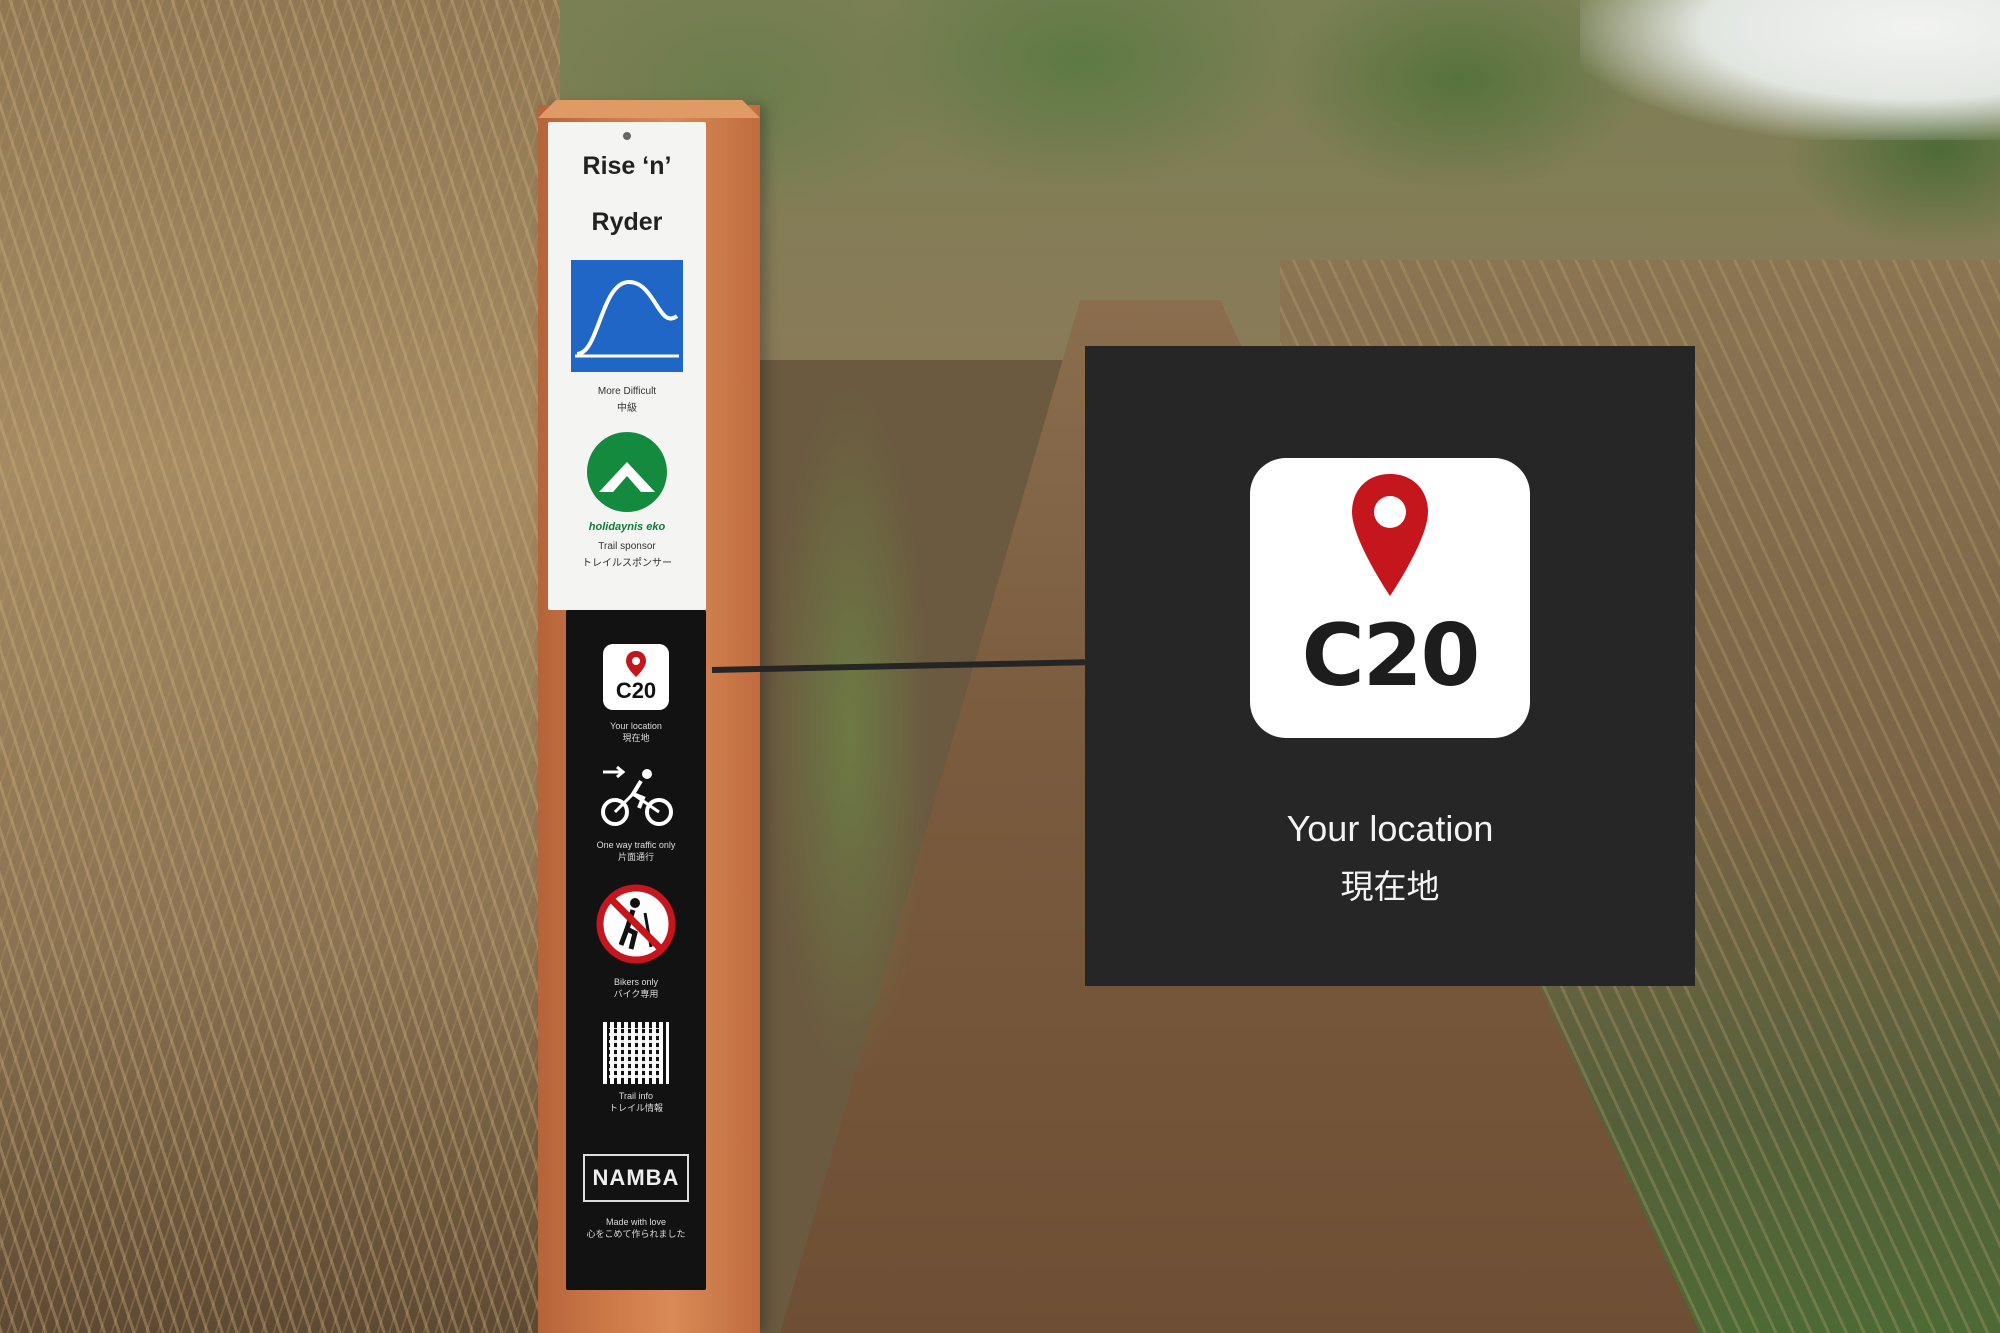  Describe the element at coordinates (636, 1096) in the screenshot. I see `info-label: Trail info` at that location.